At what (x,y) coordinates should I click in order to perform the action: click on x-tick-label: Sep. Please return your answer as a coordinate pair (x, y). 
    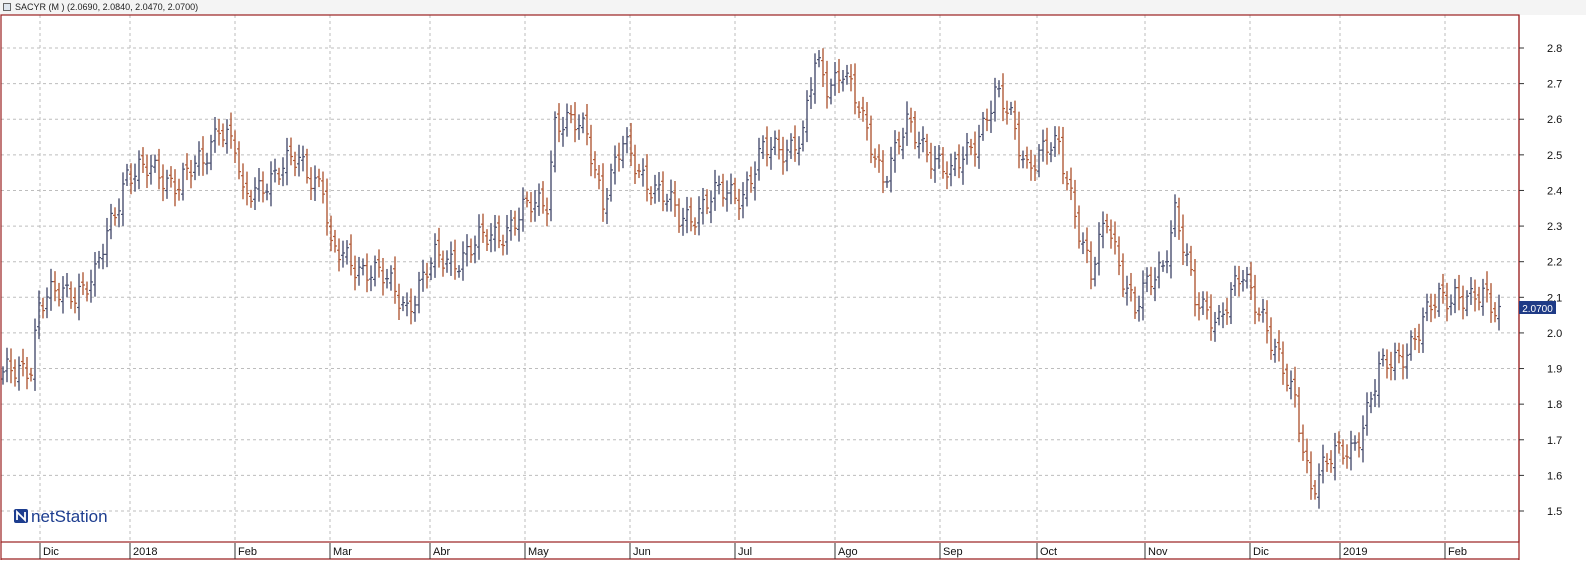
    Looking at the image, I should click on (953, 552).